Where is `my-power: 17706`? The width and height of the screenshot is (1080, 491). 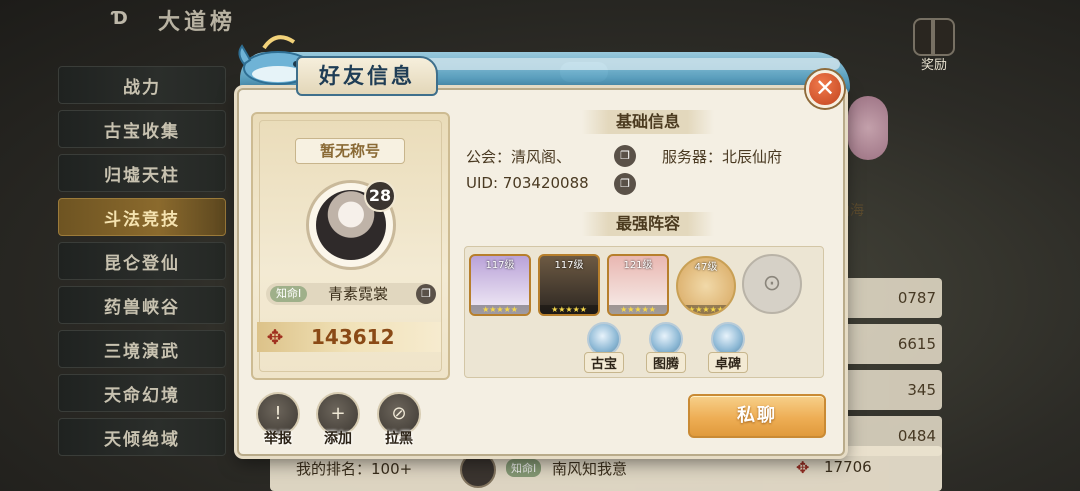 my-power: 17706 is located at coordinates (848, 467).